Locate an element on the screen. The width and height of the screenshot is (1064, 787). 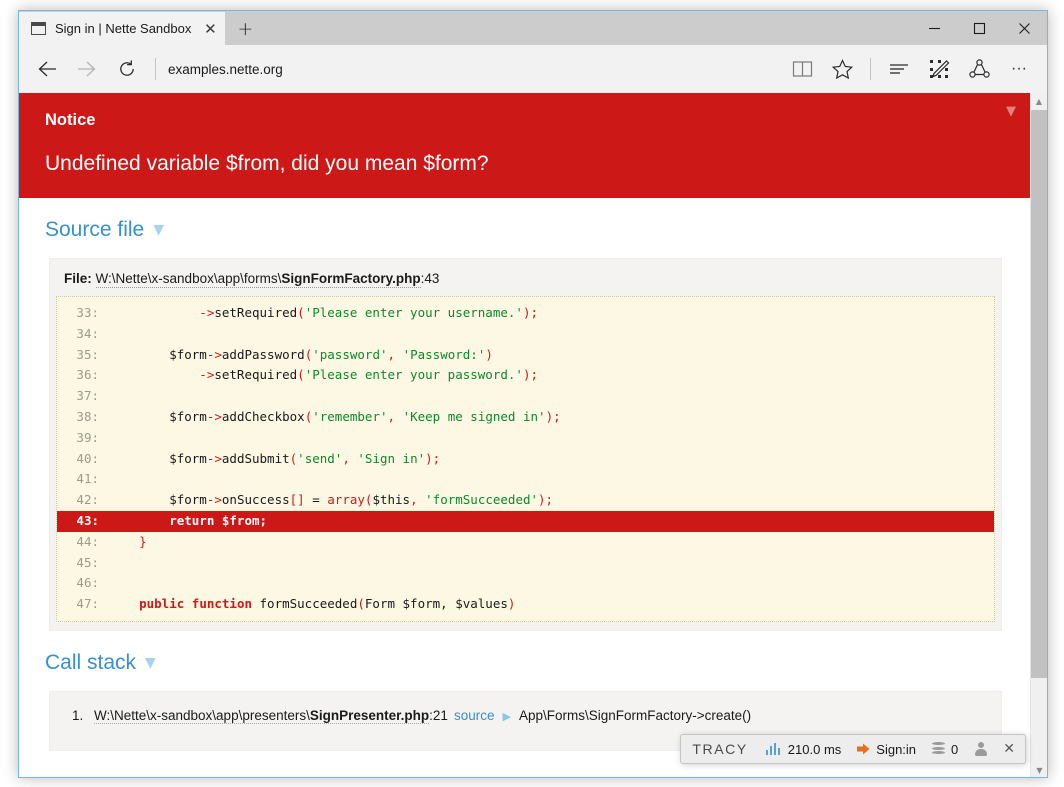
file-path-text: W:\Nette\x-sandbox\app\forms\ is located at coordinates (188, 278).